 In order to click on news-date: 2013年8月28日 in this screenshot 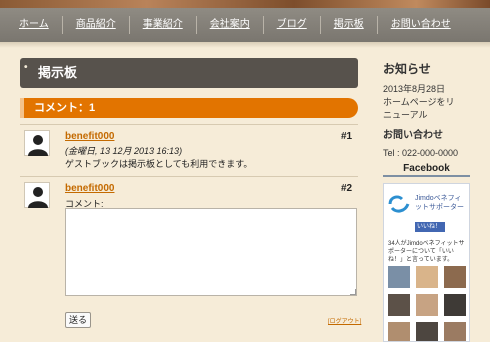, I will do `click(414, 89)`.